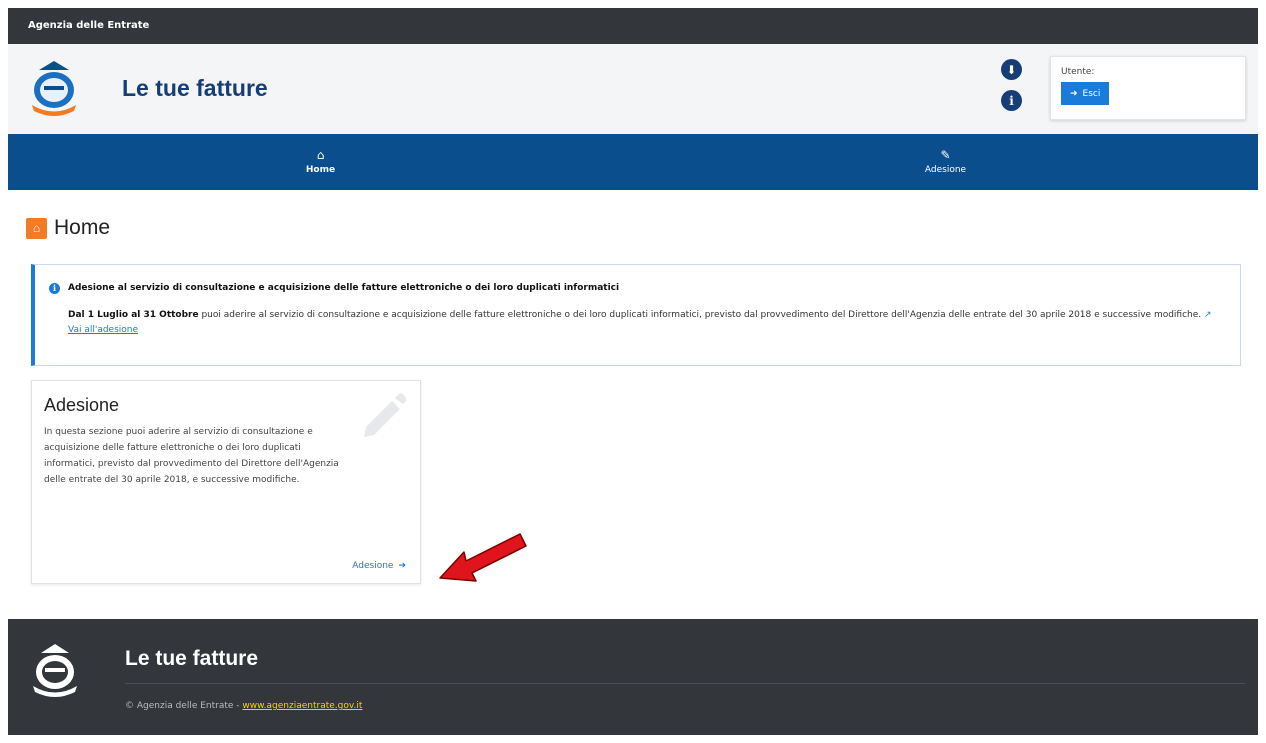 The width and height of the screenshot is (1266, 743). Describe the element at coordinates (103, 330) in the screenshot. I see `alert-adesione-link: Vai all'adesione` at that location.